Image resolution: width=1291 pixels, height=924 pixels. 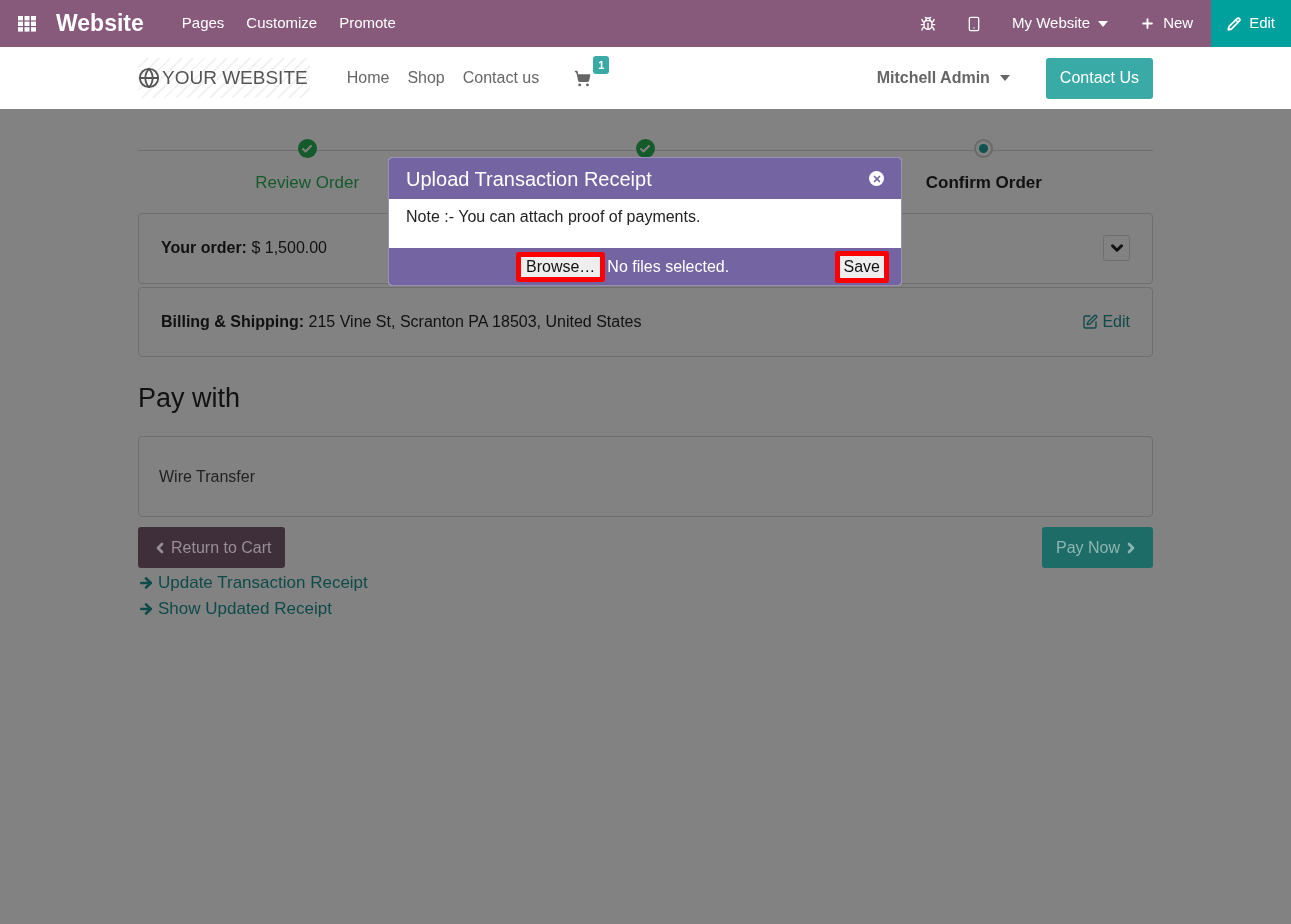 What do you see at coordinates (861, 266) in the screenshot?
I see `save-button: Save` at bounding box center [861, 266].